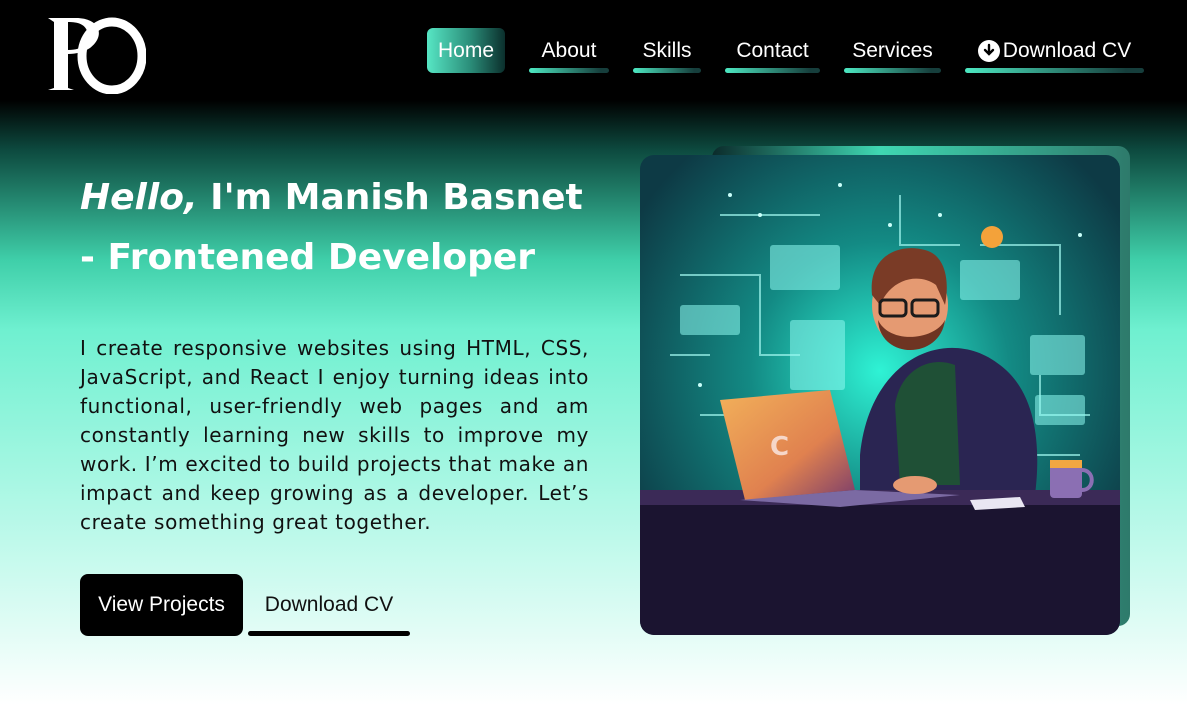 The width and height of the screenshot is (1187, 705). I want to click on nav-download-cv: Download CV, so click(1054, 50).